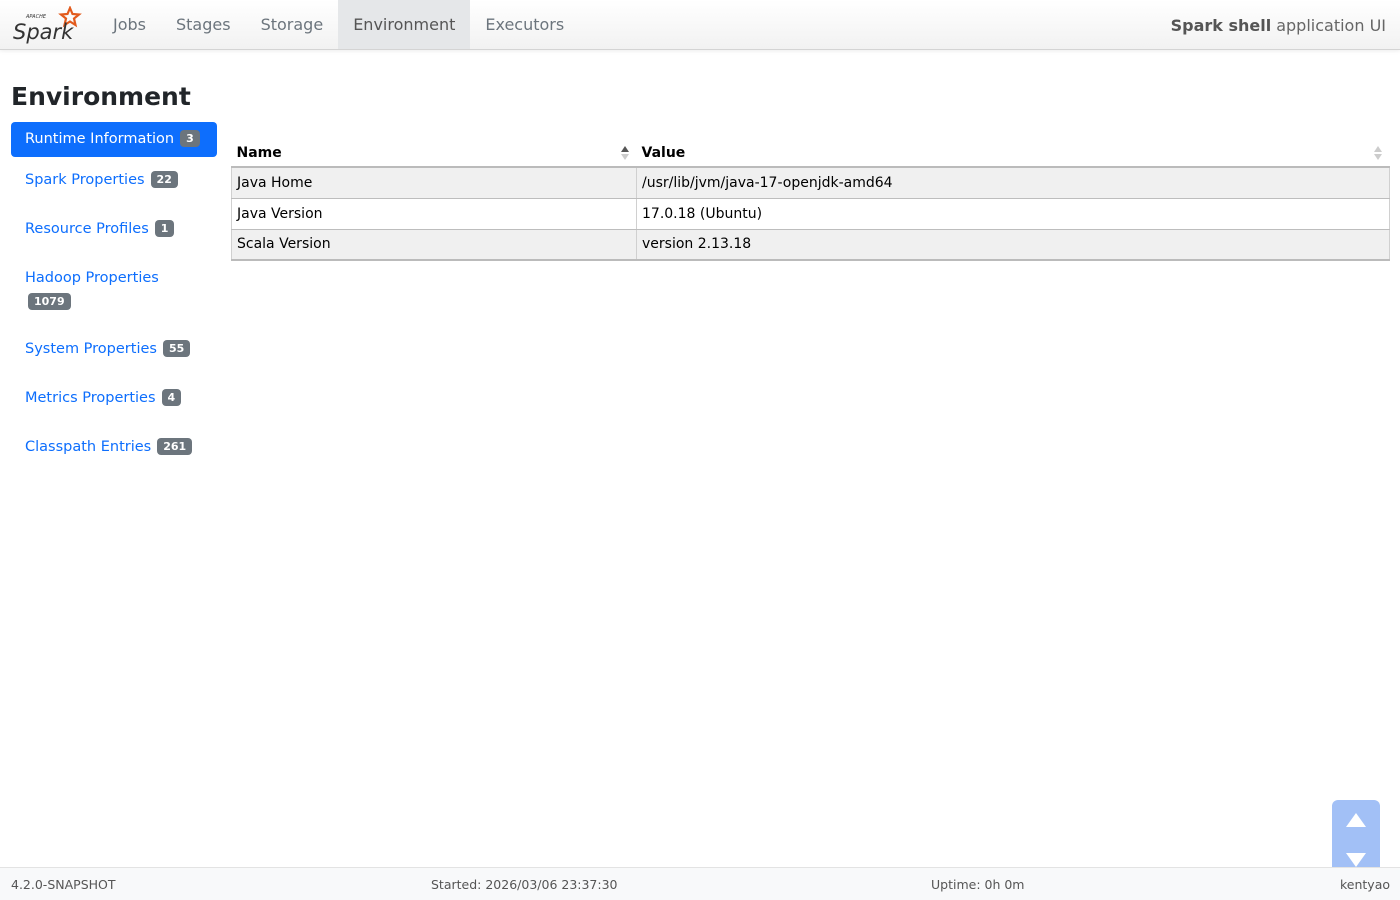 This screenshot has width=1400, height=900. Describe the element at coordinates (1013, 245) in the screenshot. I see `property-value-cell: version 2.13.18` at that location.